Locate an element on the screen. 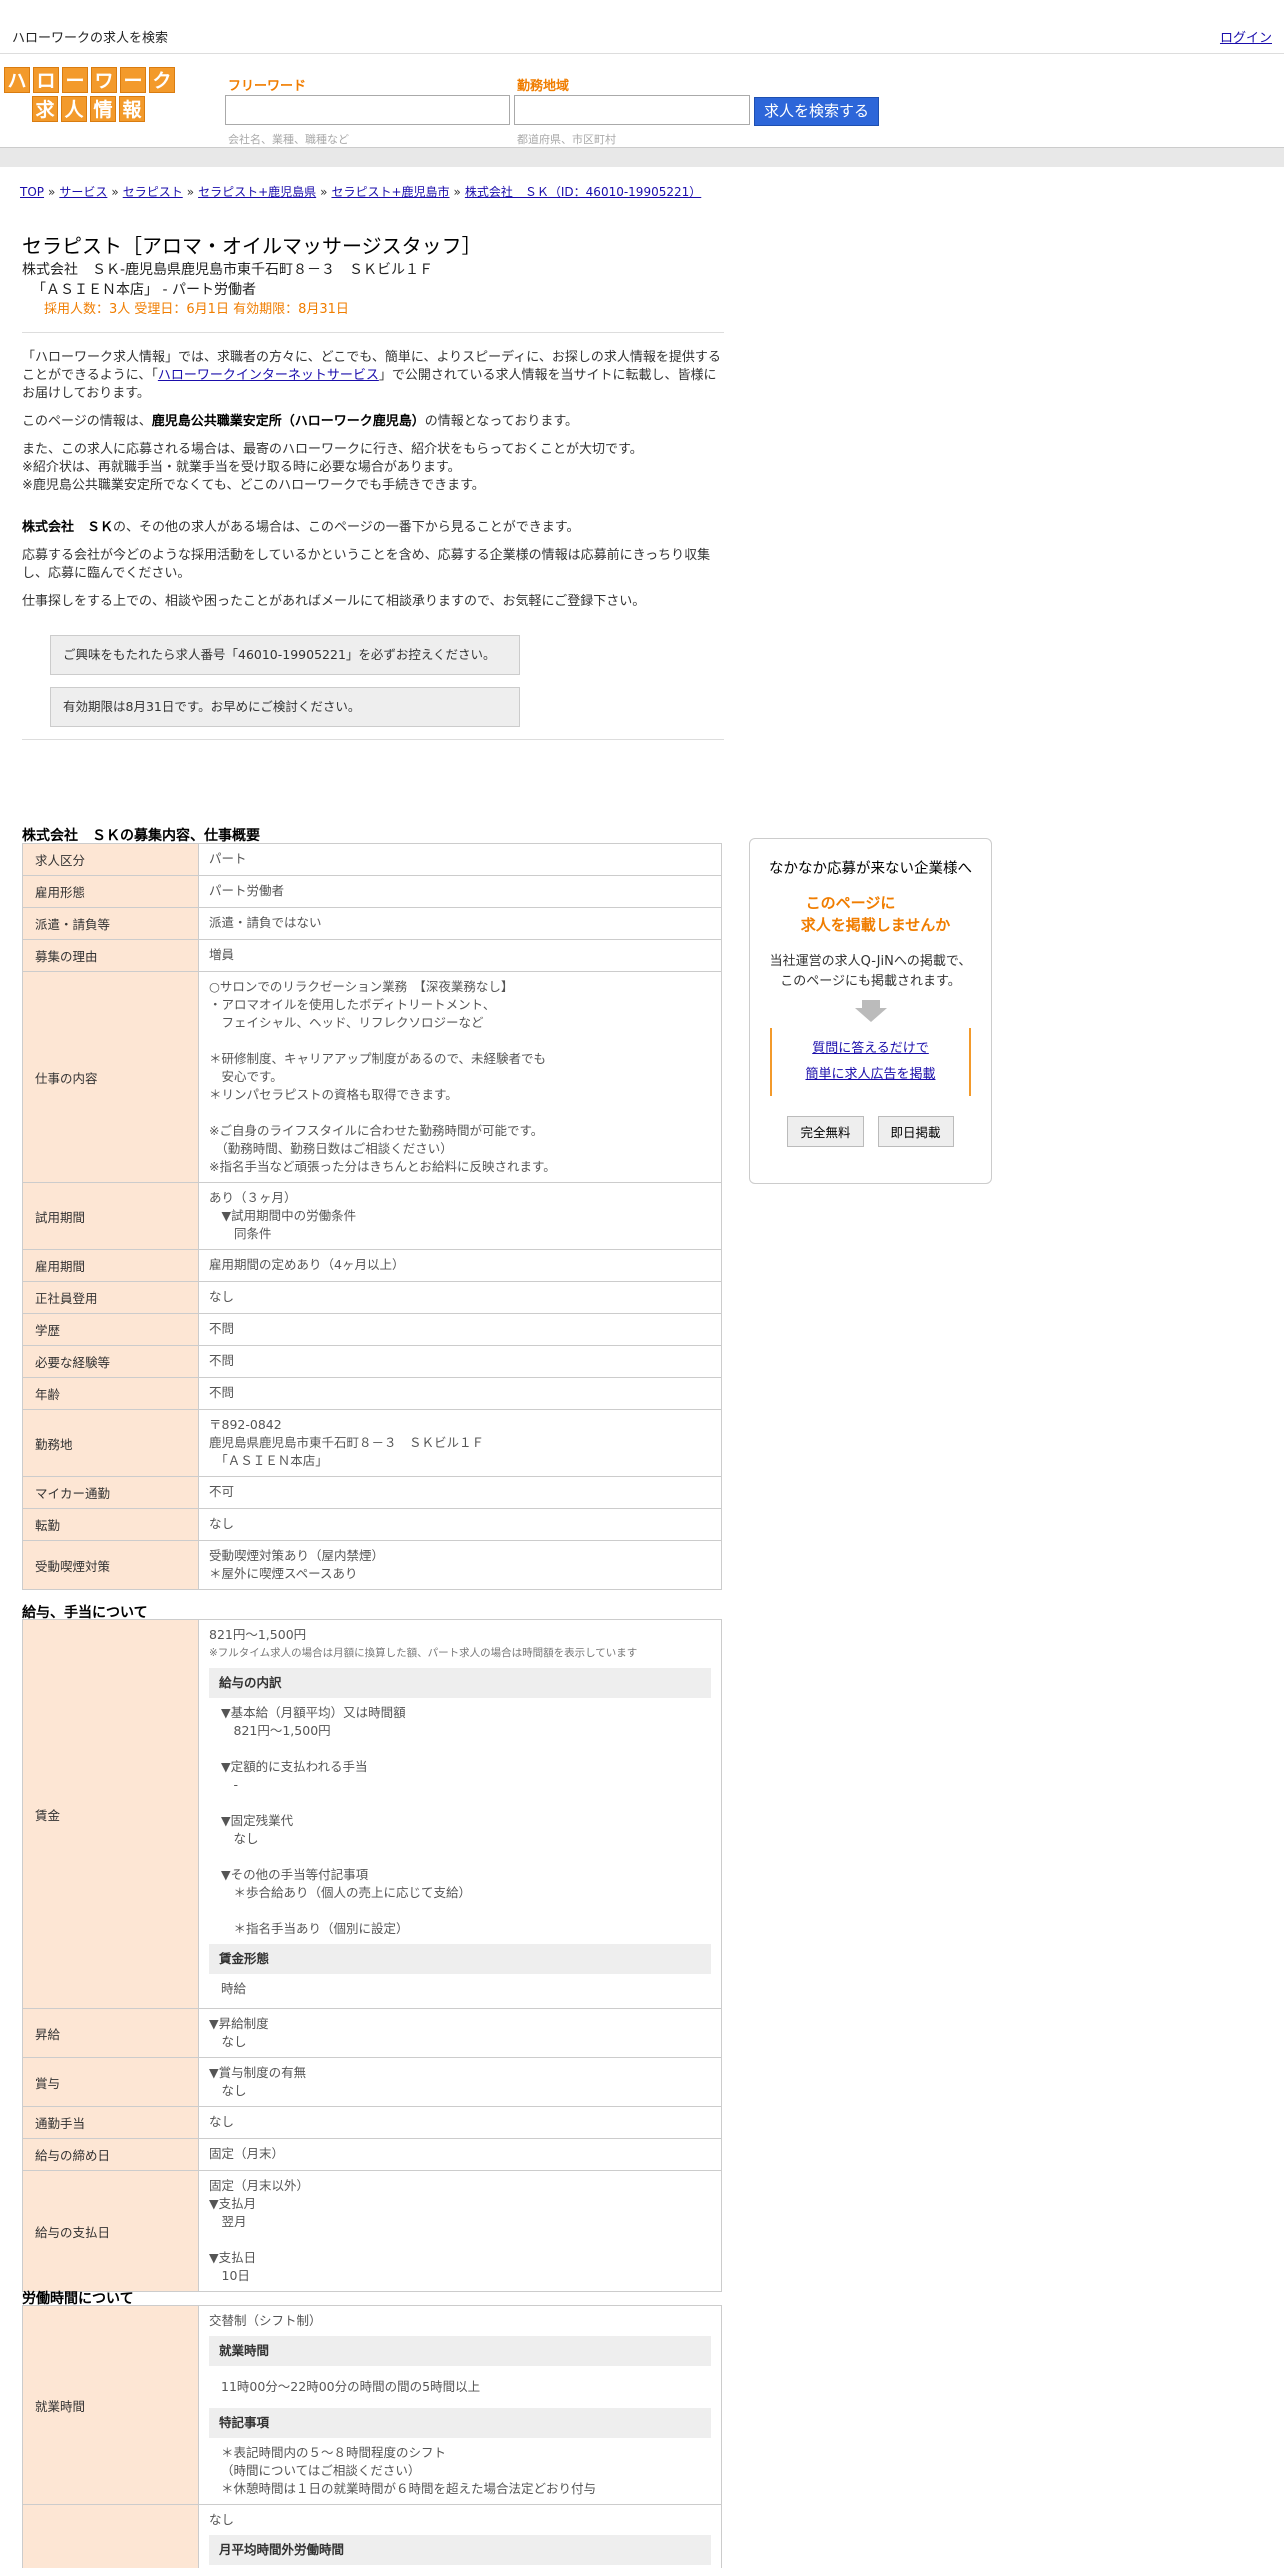 This screenshot has height=2568, width=1284. ad-description: 当社運営の求人Q-JiNへの掲載で、 このページにも掲載されます。 is located at coordinates (870, 972).